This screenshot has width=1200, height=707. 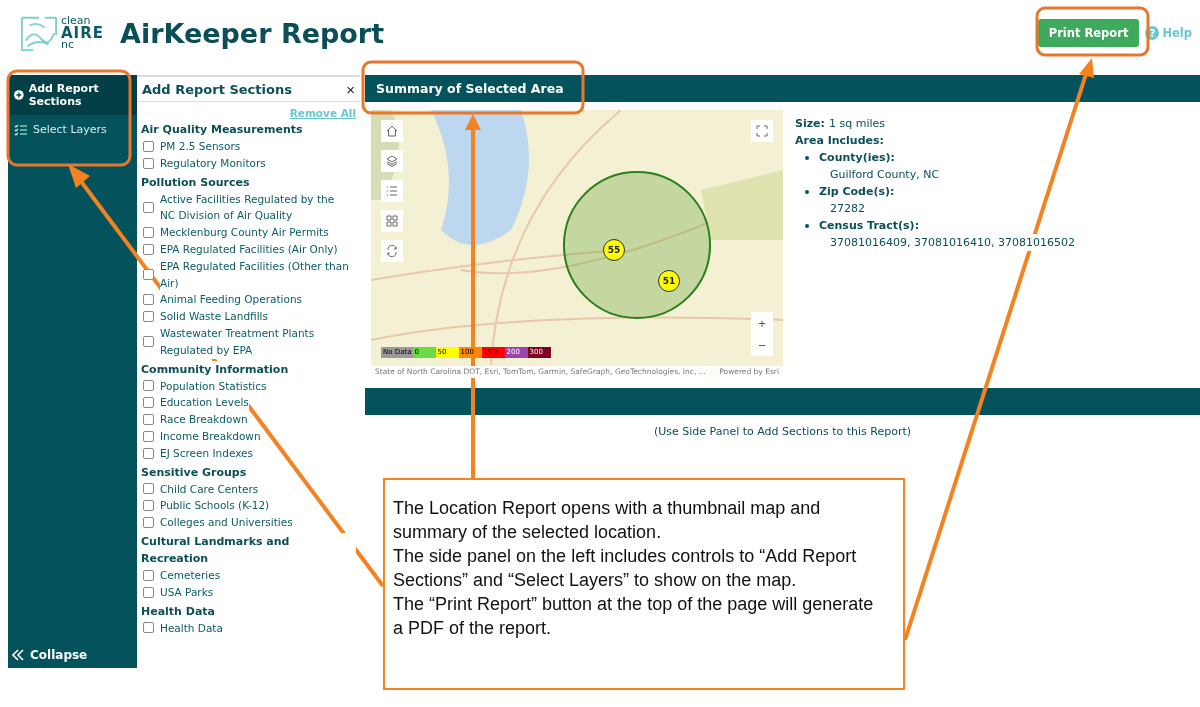 I want to click on logo-text: nc, so click(x=68, y=45).